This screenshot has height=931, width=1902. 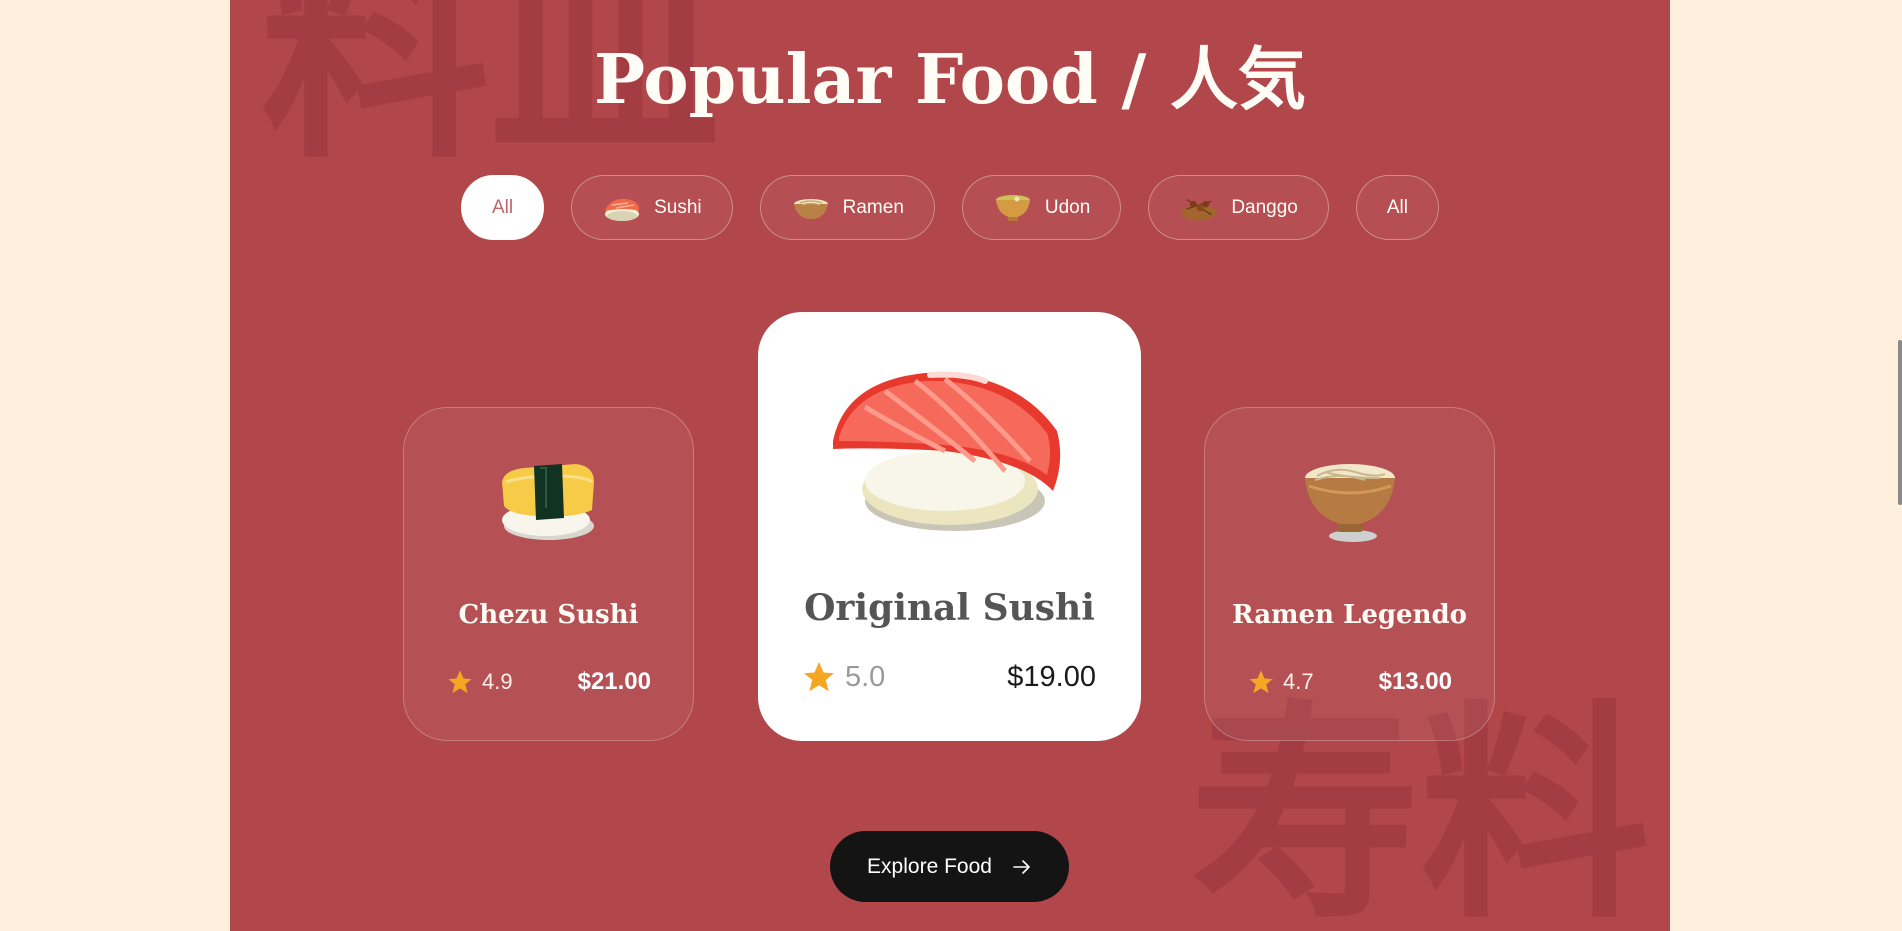 I want to click on rating-value: 4.7, so click(x=1298, y=681).